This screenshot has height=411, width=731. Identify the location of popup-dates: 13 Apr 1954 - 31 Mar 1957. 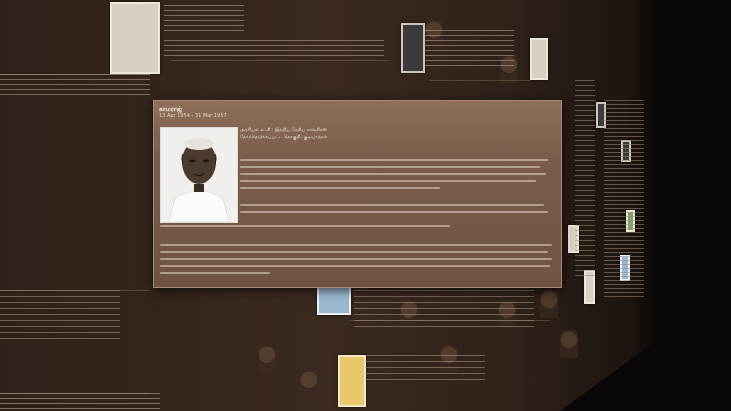
(193, 116).